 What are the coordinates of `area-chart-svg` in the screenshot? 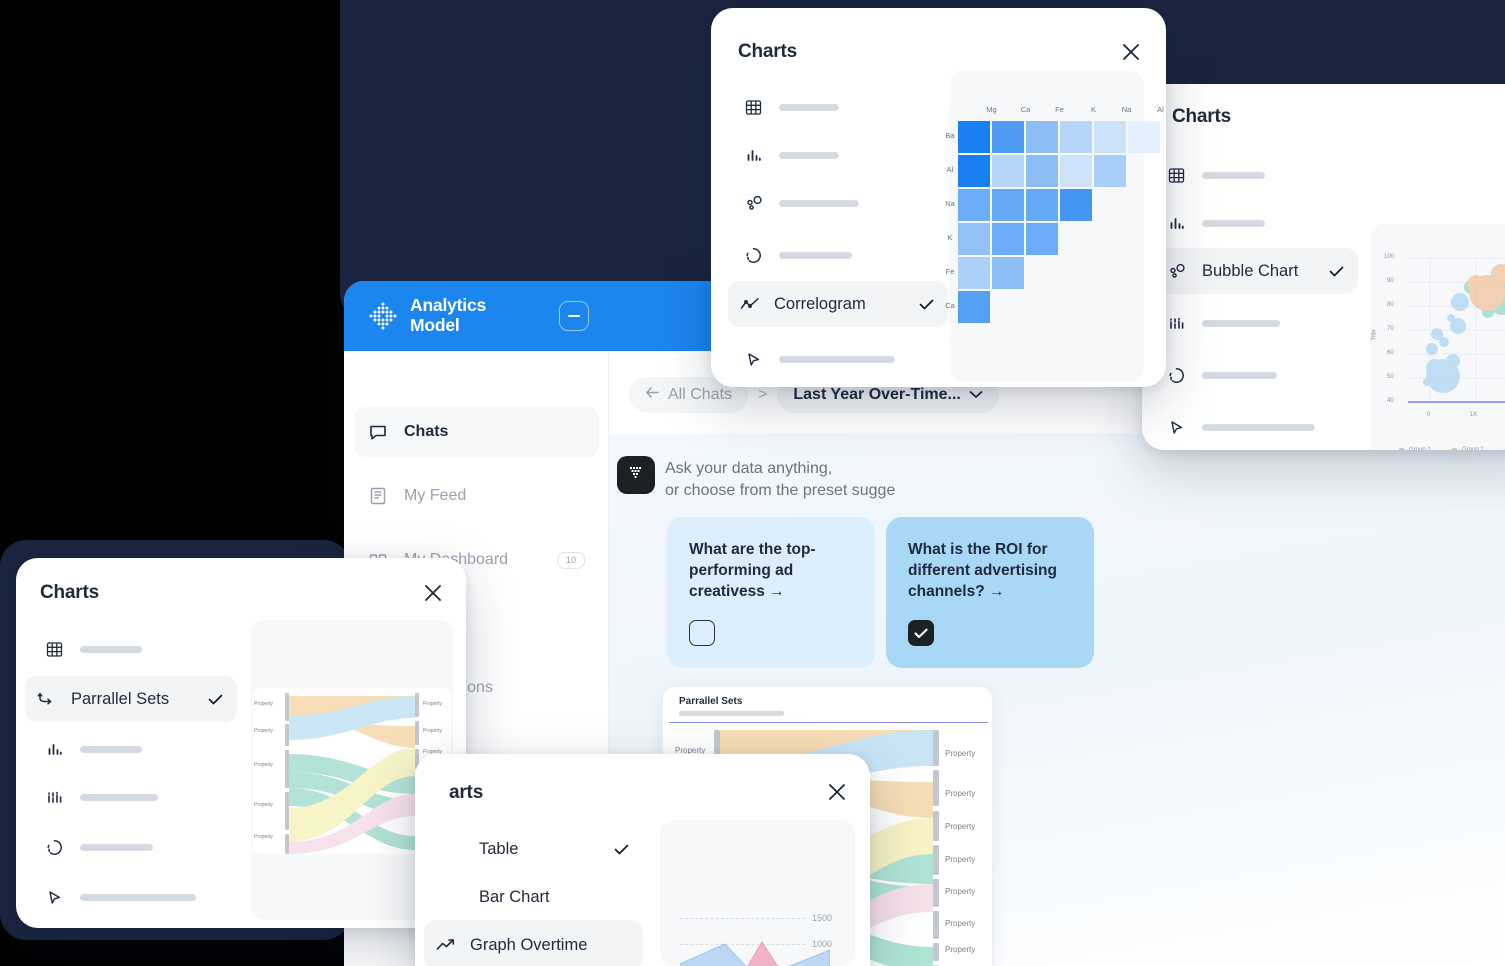 It's located at (755, 953).